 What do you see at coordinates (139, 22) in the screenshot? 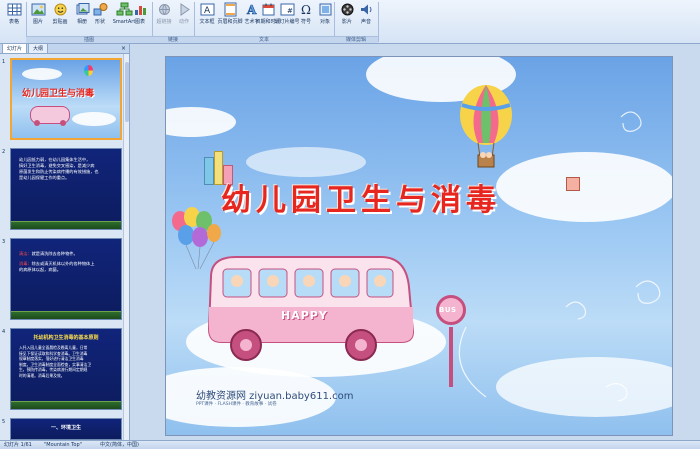
I see `chart-label: 图表` at bounding box center [139, 22].